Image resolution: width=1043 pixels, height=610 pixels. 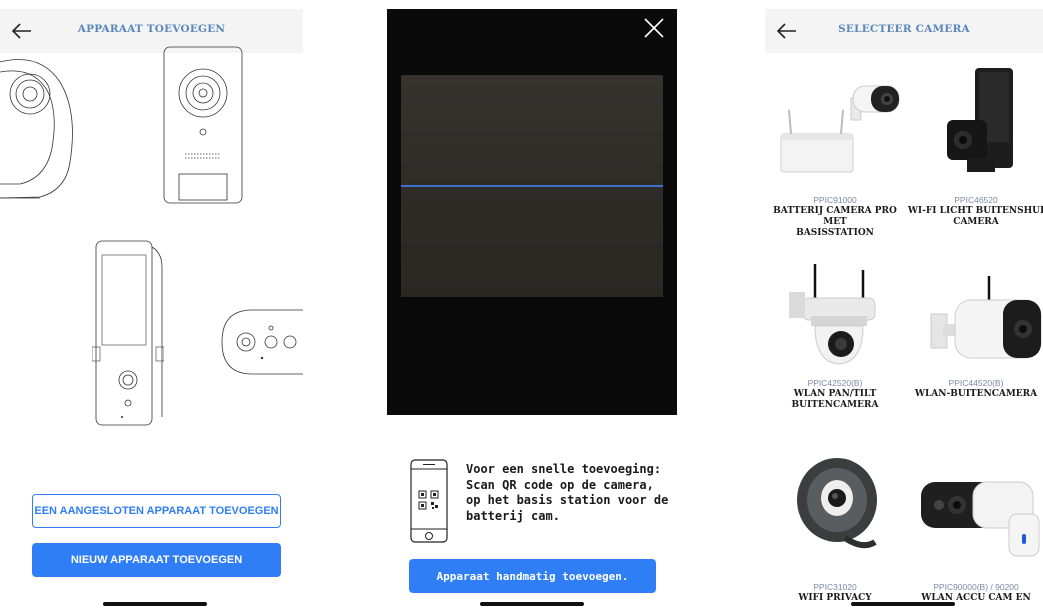 I want to click on camera-pro-base-image, so click(x=840, y=129).